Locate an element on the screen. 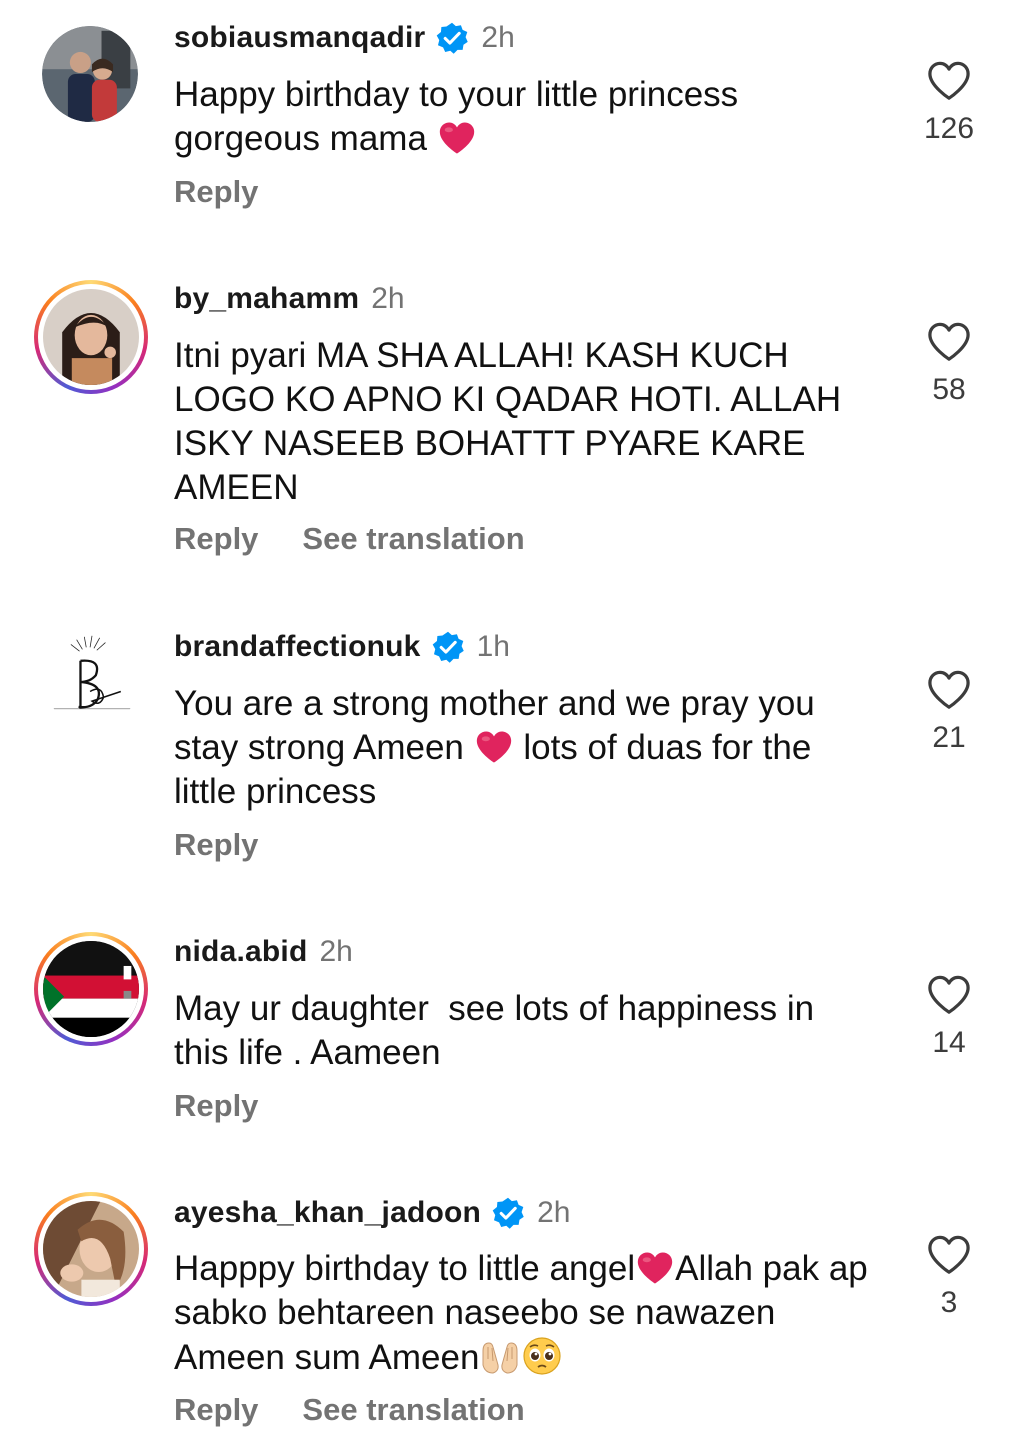 The image size is (1024, 1456). comment-text-part: Happpy birthday to little angel is located at coordinates (405, 1268).